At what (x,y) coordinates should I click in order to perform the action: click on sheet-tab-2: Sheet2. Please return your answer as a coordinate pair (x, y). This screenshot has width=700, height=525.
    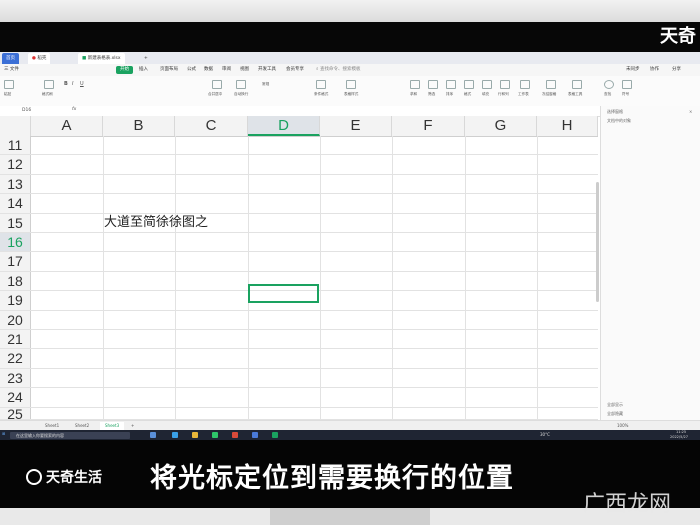
    Looking at the image, I should click on (82, 426).